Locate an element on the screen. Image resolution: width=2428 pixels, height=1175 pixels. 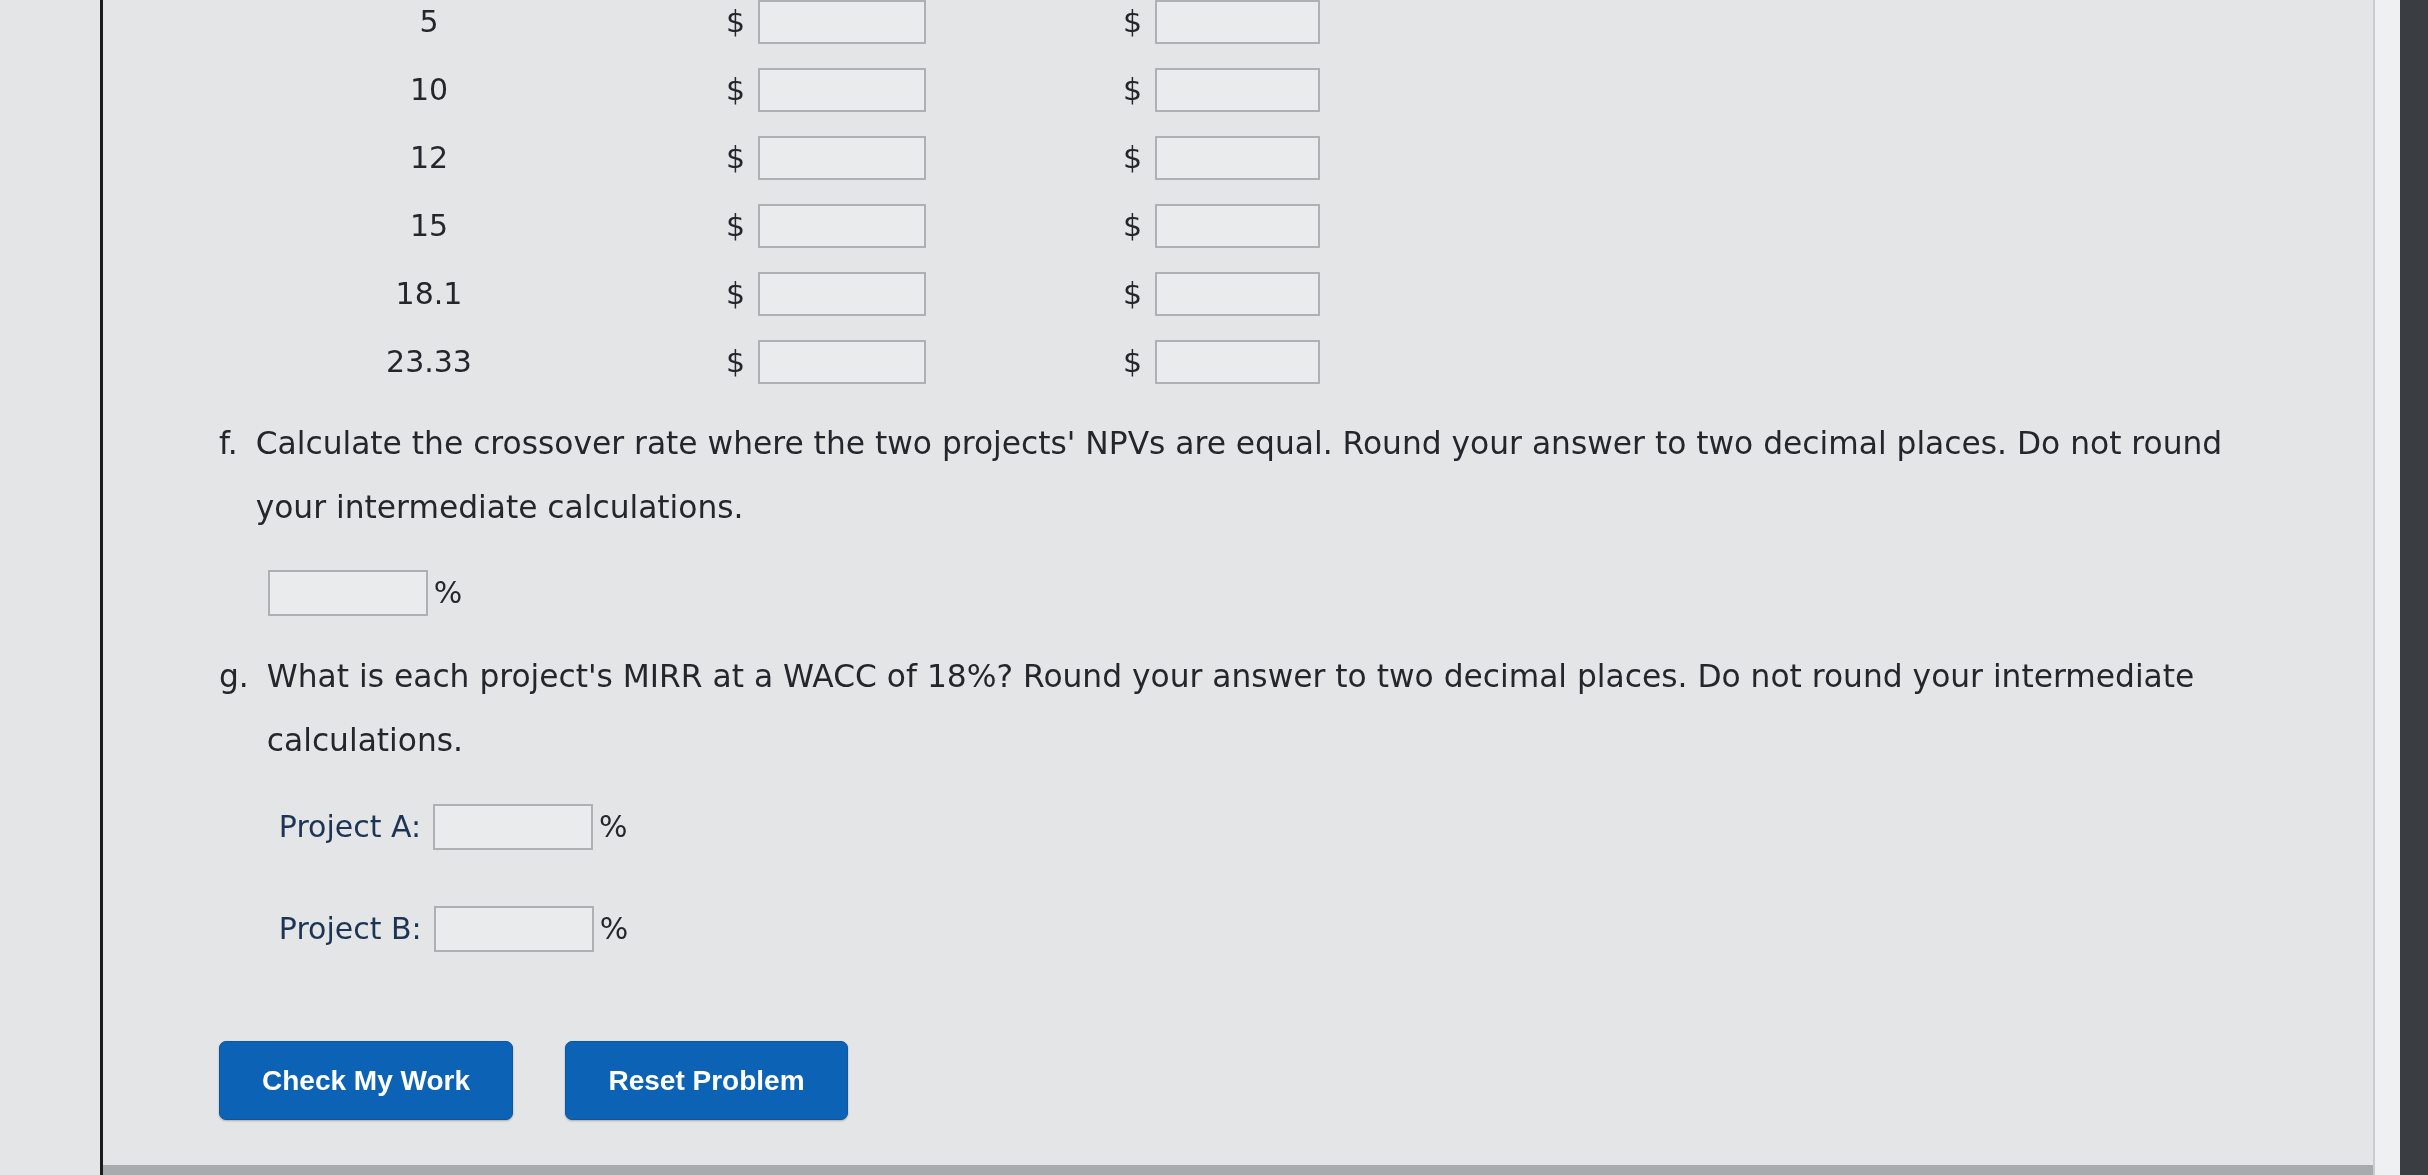
question-text: What is each project's MIRR at a WACC of 18%? Round your answer to two decimal places. Do not round your intermediate calculations. is located at coordinates (1231, 708).